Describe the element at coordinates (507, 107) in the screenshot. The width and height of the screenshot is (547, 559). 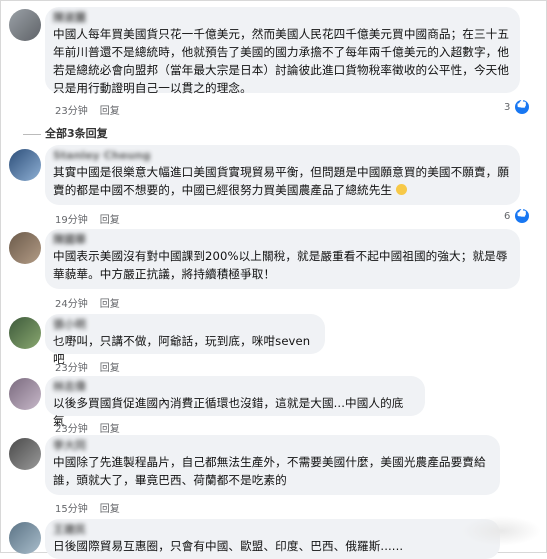
I see `like-count: 3` at that location.